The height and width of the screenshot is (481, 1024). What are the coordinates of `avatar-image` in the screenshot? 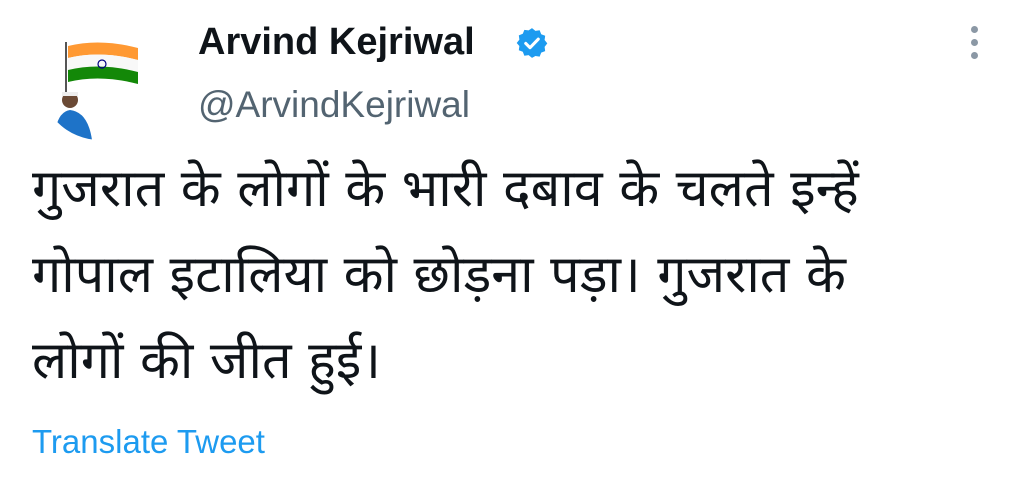 It's located at (100, 80).